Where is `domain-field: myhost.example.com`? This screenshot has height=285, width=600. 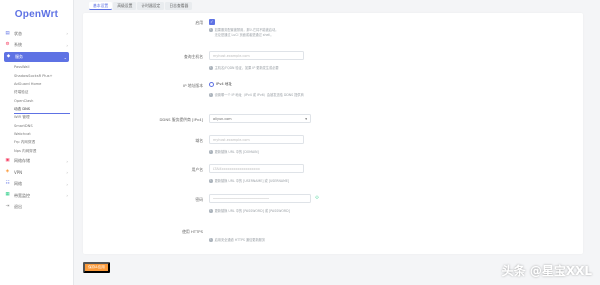 domain-field: myhost.example.com is located at coordinates (256, 139).